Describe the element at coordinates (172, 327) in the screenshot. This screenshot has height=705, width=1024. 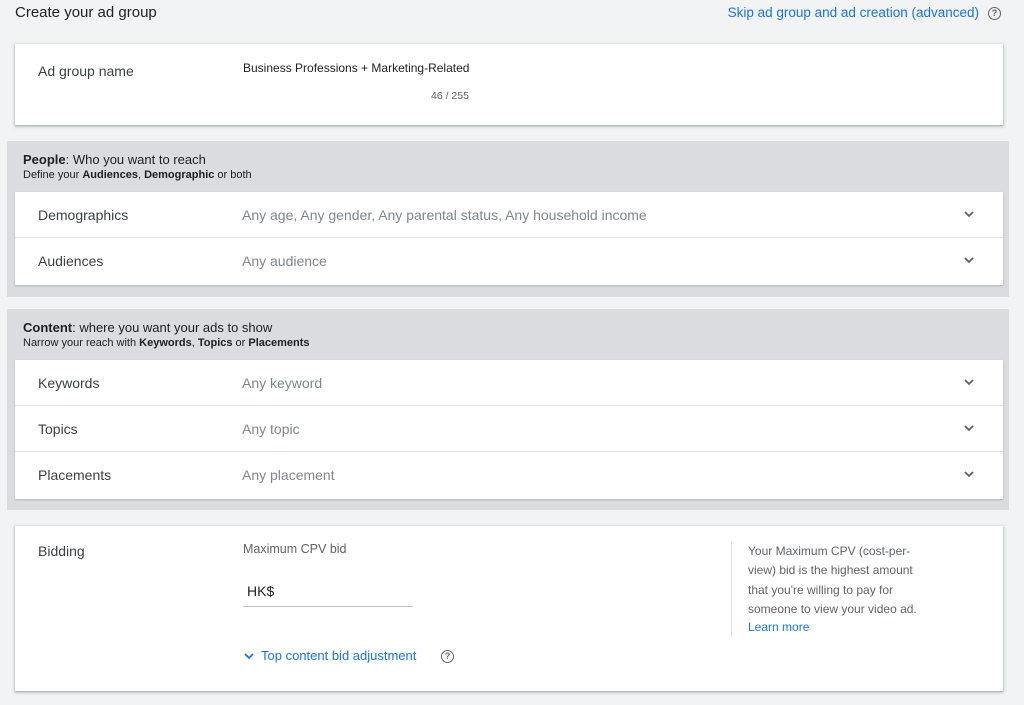
I see `content-title-rest: : where you want your ads to show` at that location.